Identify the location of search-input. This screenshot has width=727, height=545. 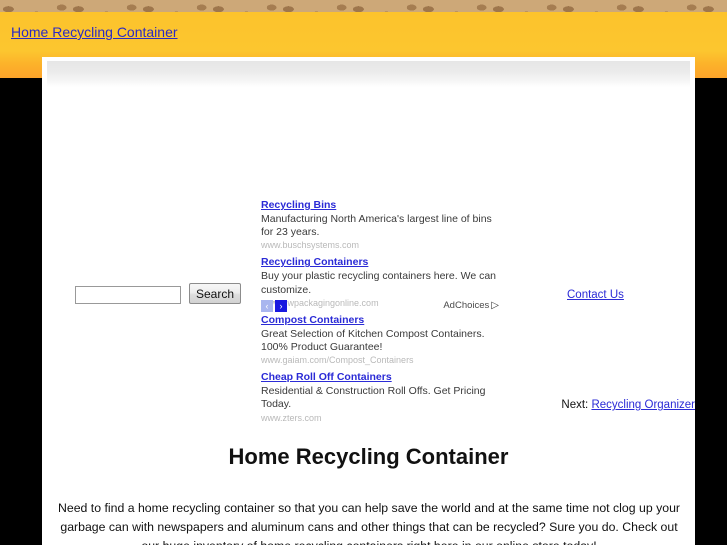
(128, 295).